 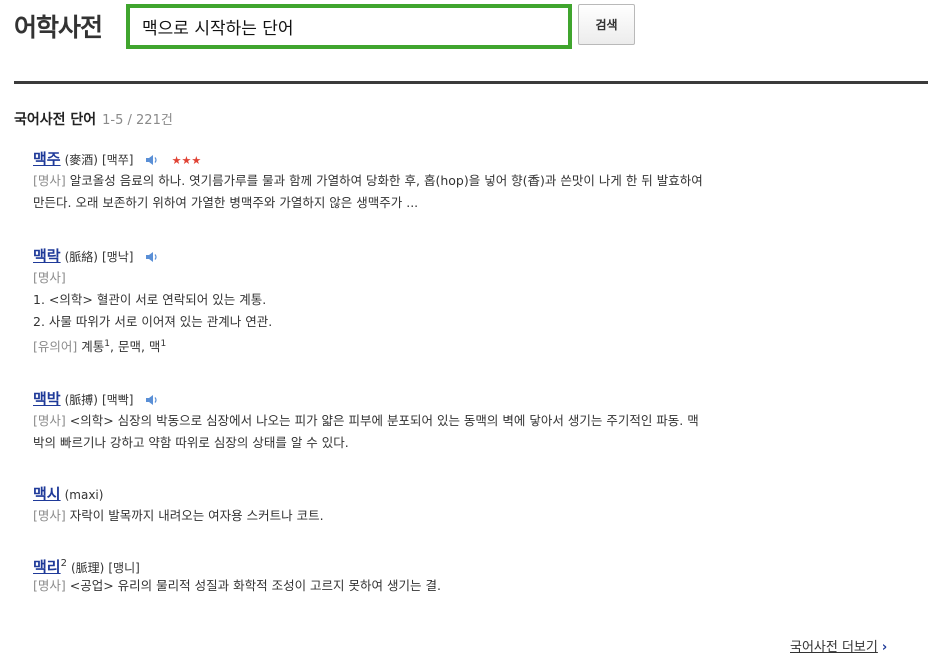 I want to click on entry-word-link: 맥시, so click(x=47, y=494).